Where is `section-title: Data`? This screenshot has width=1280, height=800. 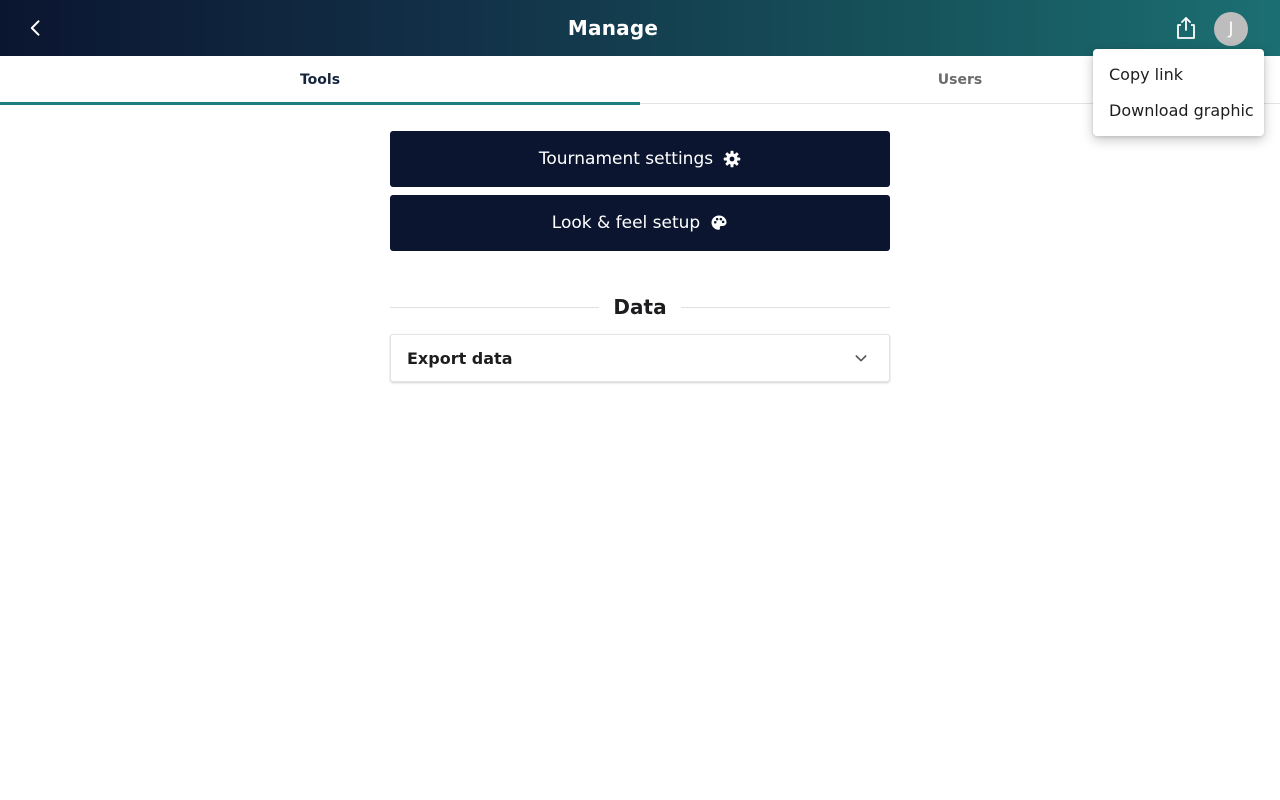 section-title: Data is located at coordinates (640, 307).